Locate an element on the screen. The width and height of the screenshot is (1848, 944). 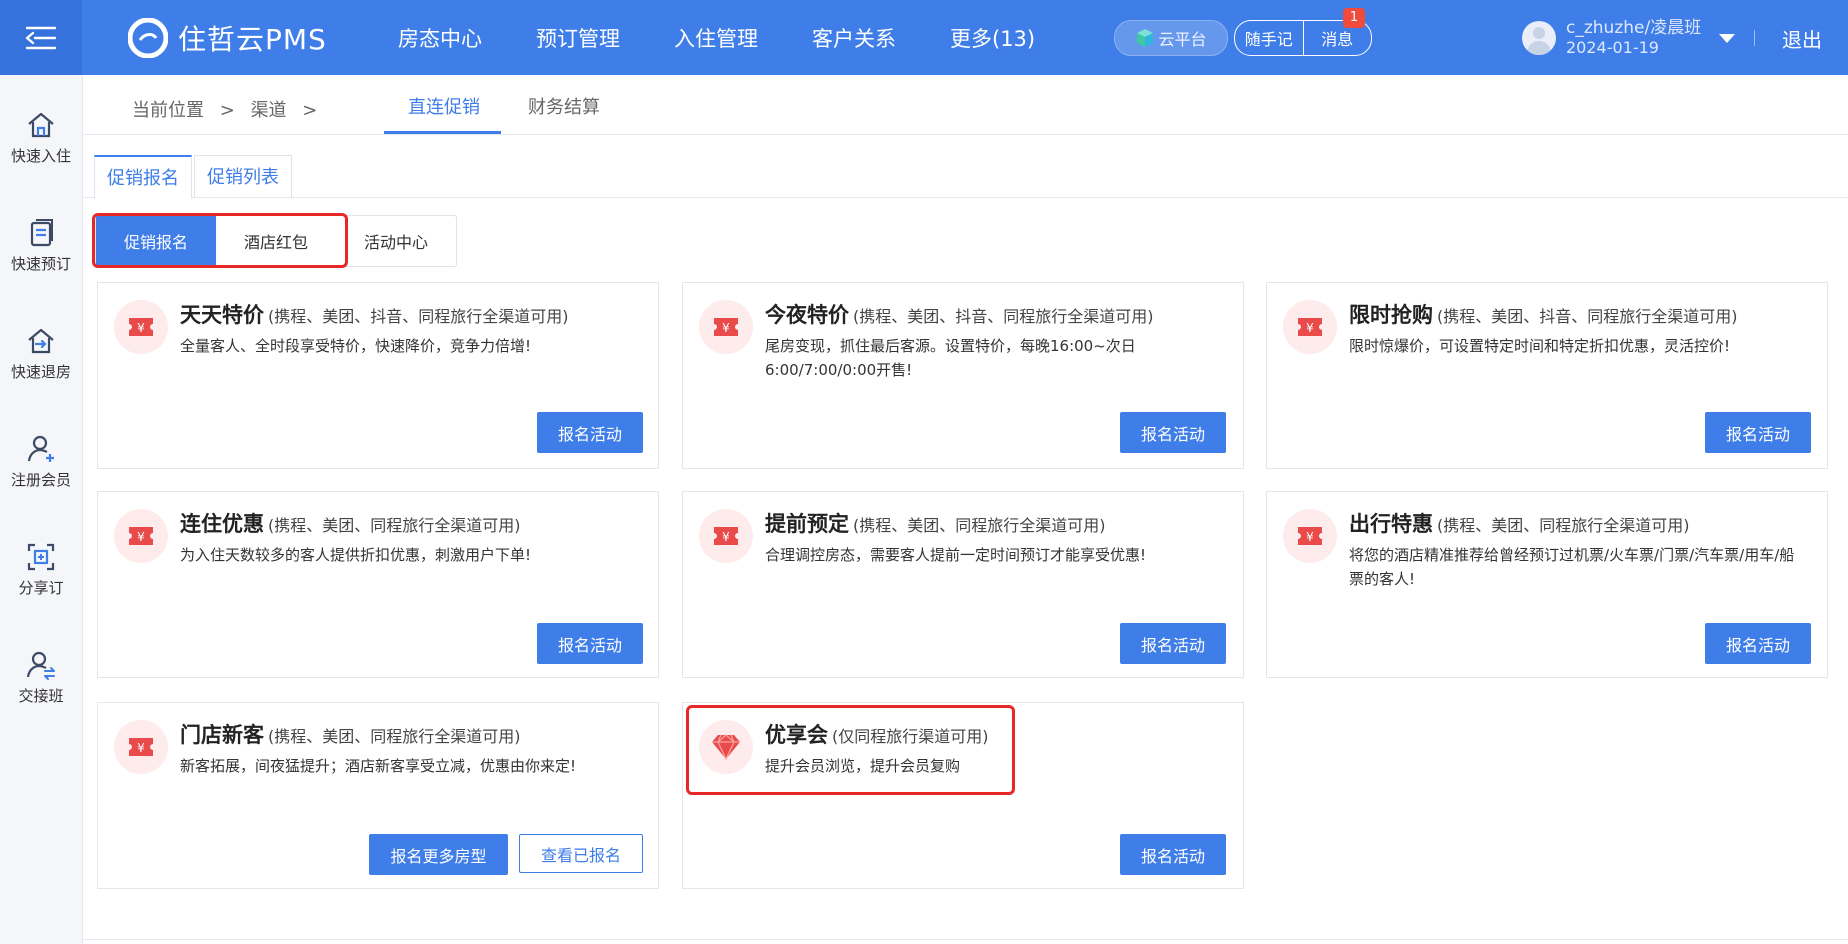
card-title: 今夜特价 is located at coordinates (807, 315).